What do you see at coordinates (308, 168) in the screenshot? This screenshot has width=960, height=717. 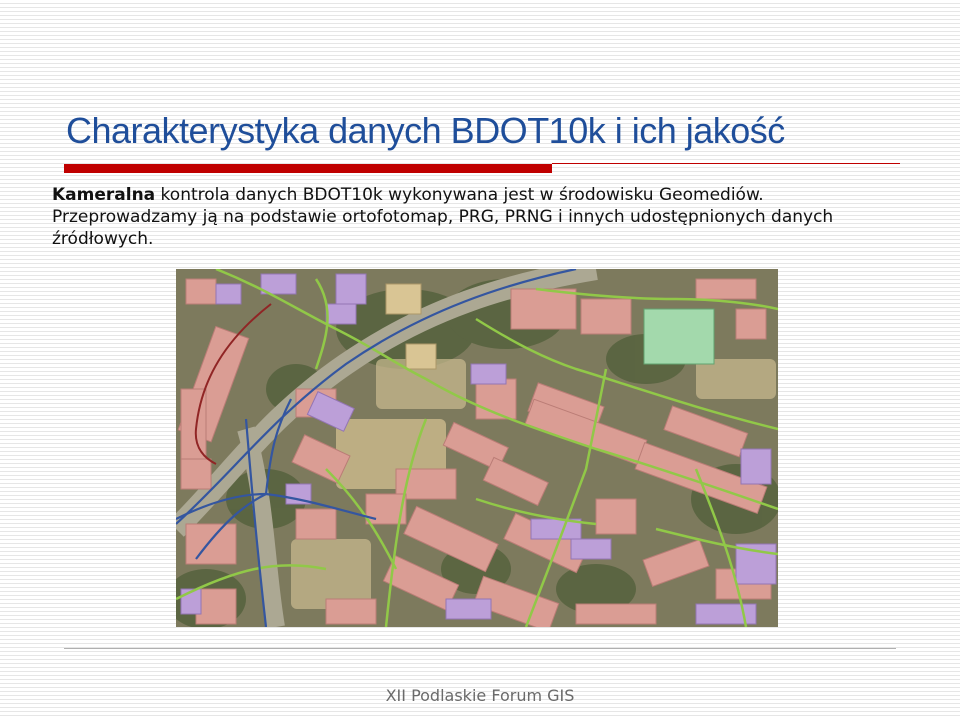 I see `title-underline-red` at bounding box center [308, 168].